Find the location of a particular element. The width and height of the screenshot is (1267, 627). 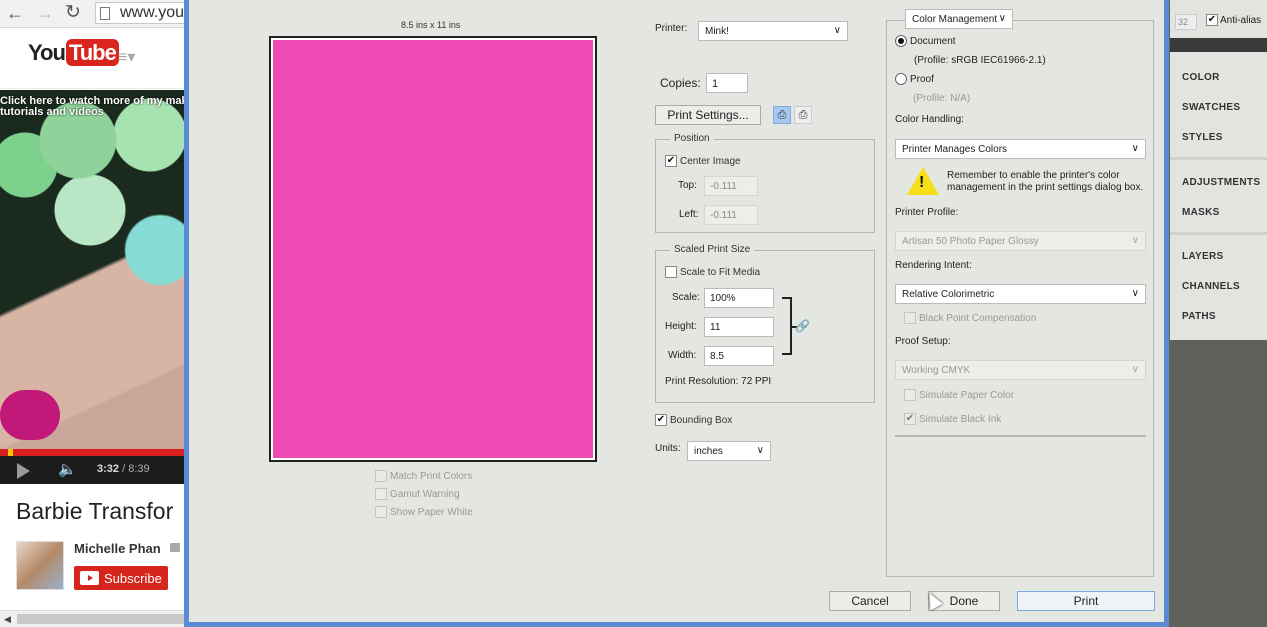

cancel-button: Cancel is located at coordinates (870, 601).